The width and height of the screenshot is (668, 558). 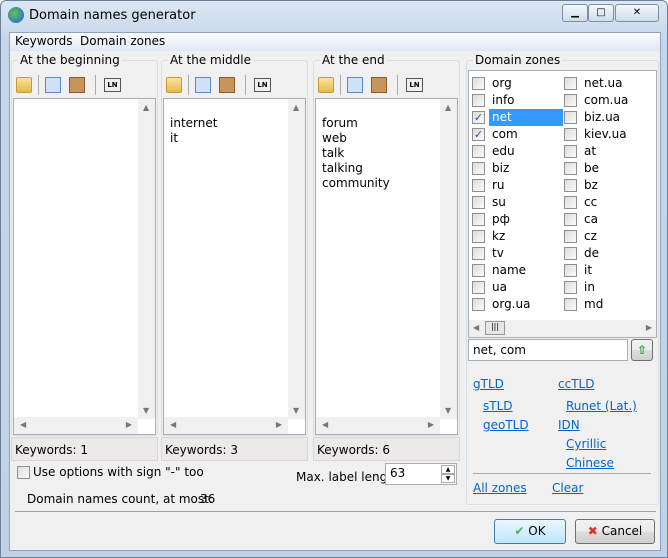 I want to click on link-all-zones: All zones, so click(x=500, y=488).